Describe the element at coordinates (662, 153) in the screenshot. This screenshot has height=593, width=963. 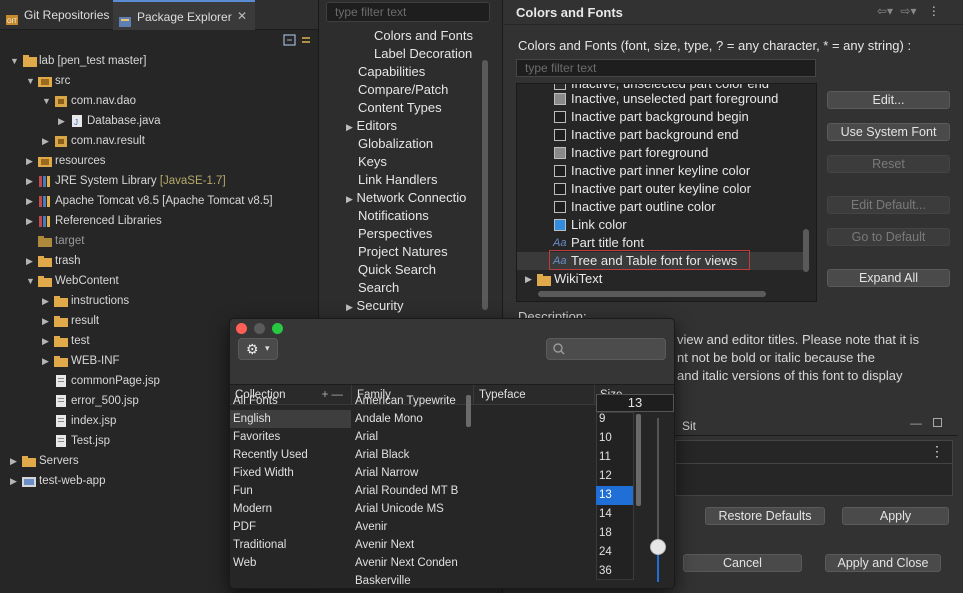
I see `tree-row: Inactive part foreground` at that location.